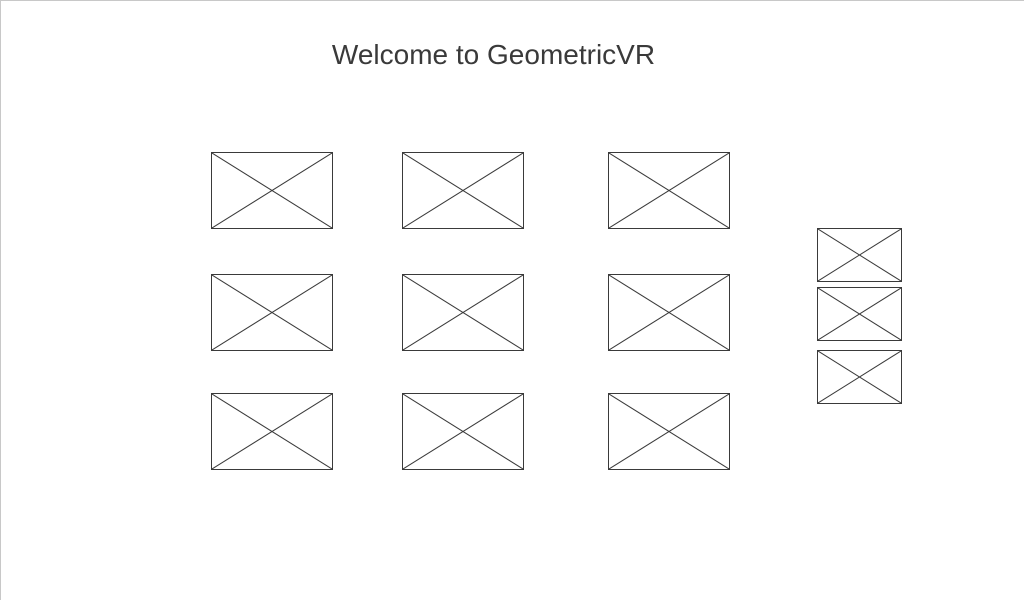 Image resolution: width=1024 pixels, height=600 pixels. What do you see at coordinates (859, 377) in the screenshot?
I see `side-item-3-image-placeholder-icon` at bounding box center [859, 377].